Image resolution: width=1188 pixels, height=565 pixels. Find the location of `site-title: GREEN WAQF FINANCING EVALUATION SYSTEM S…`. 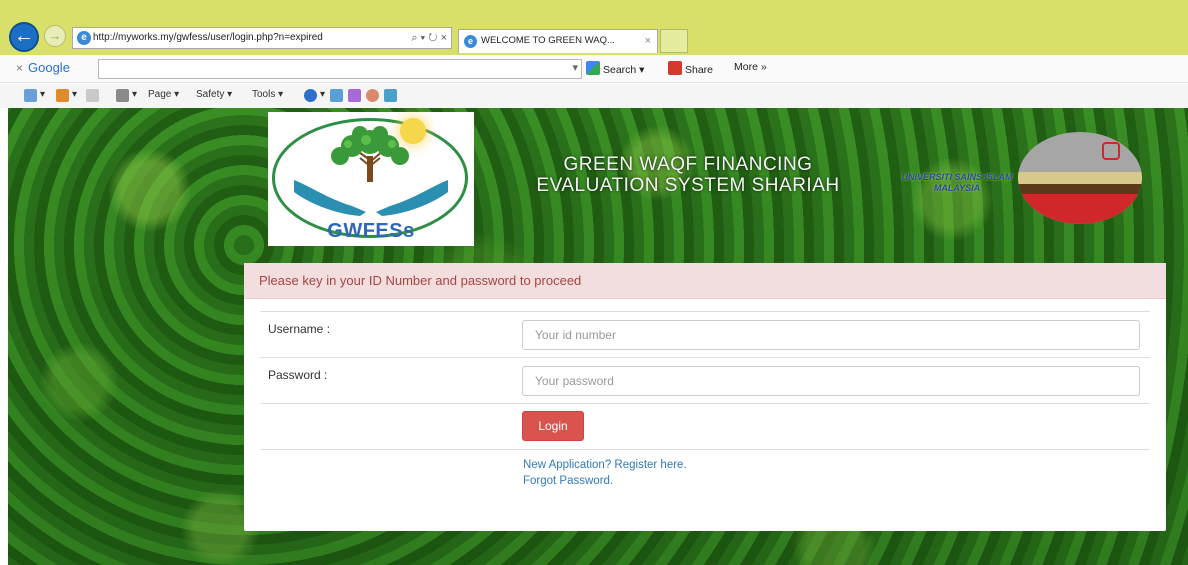

site-title: GREEN WAQF FINANCING EVALUATION SYSTEM S… is located at coordinates (688, 175).